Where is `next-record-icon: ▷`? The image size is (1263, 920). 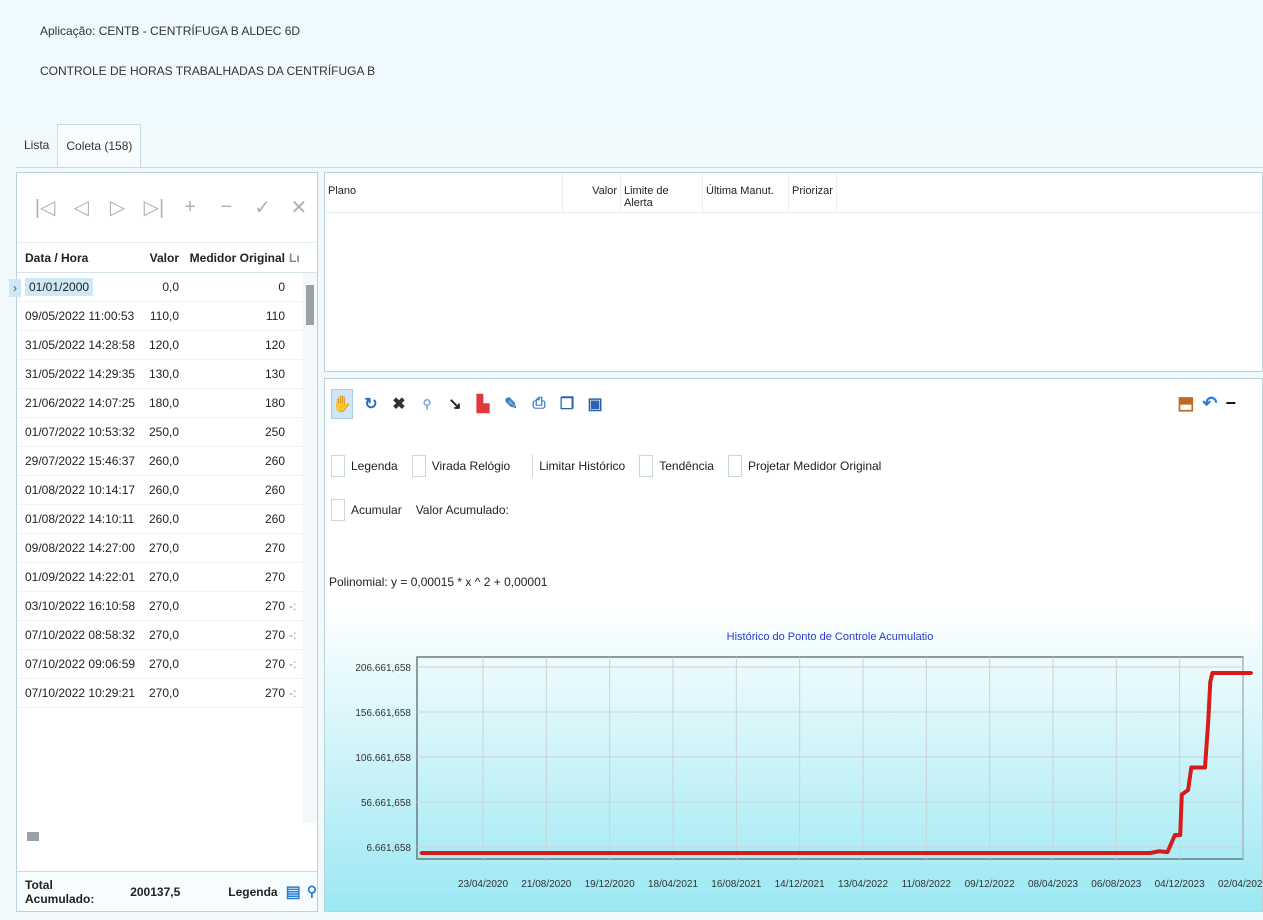 next-record-icon: ▷ is located at coordinates (118, 207).